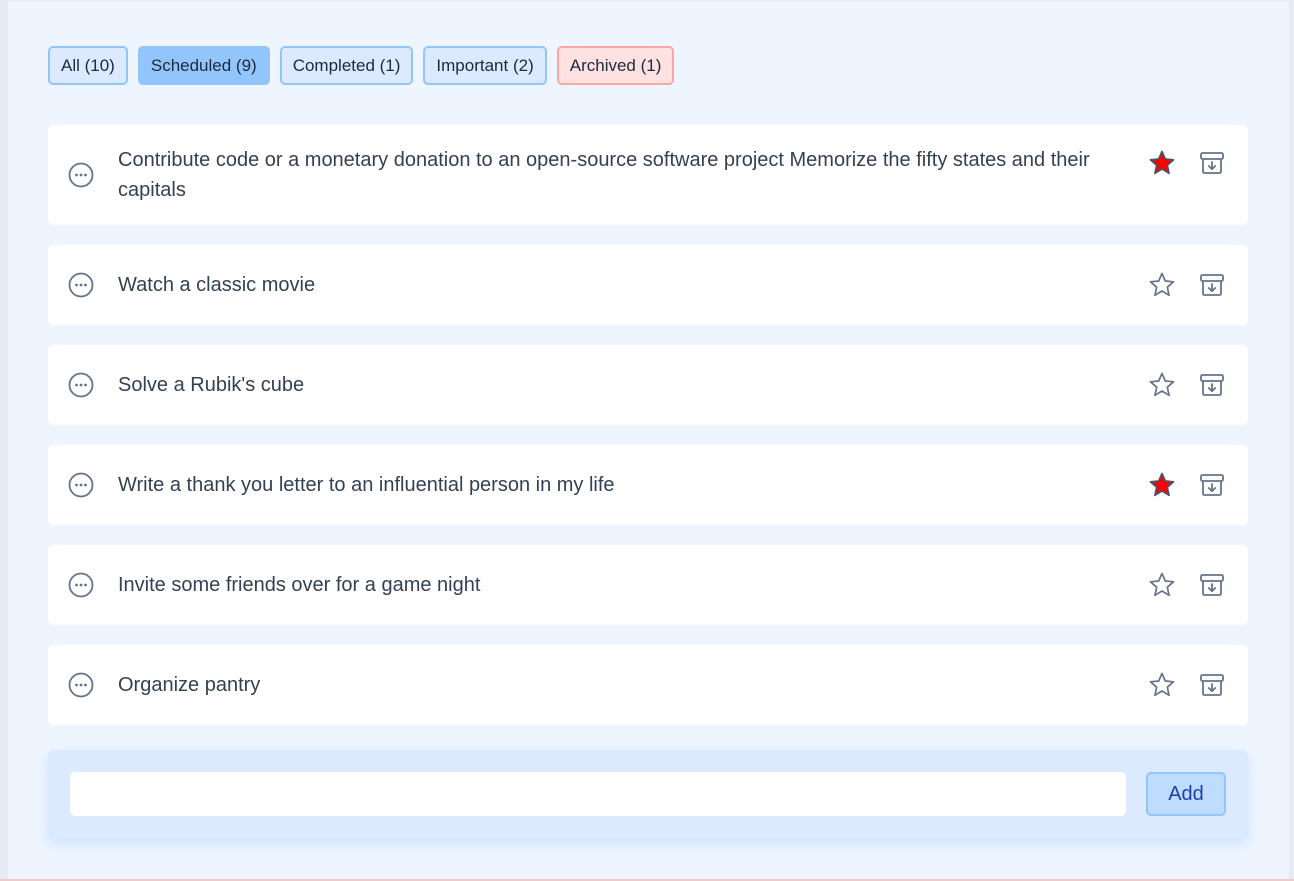  Describe the element at coordinates (1186, 794) in the screenshot. I see `add-button: Add` at that location.